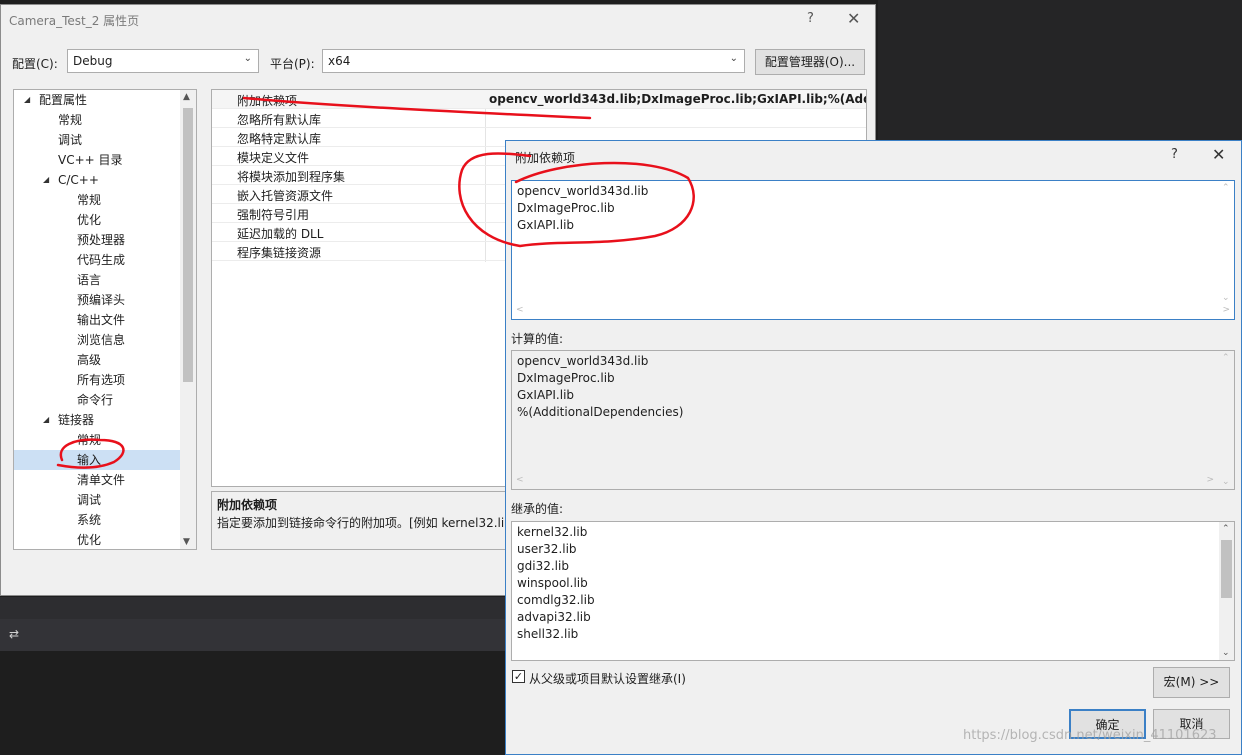  What do you see at coordinates (547, 549) in the screenshot?
I see `inherited-line: user32.lib` at bounding box center [547, 549].